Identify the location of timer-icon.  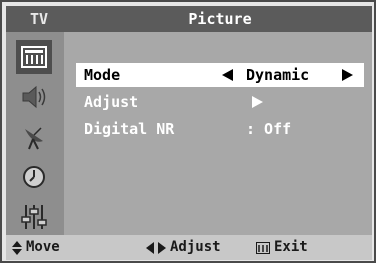
(34, 177).